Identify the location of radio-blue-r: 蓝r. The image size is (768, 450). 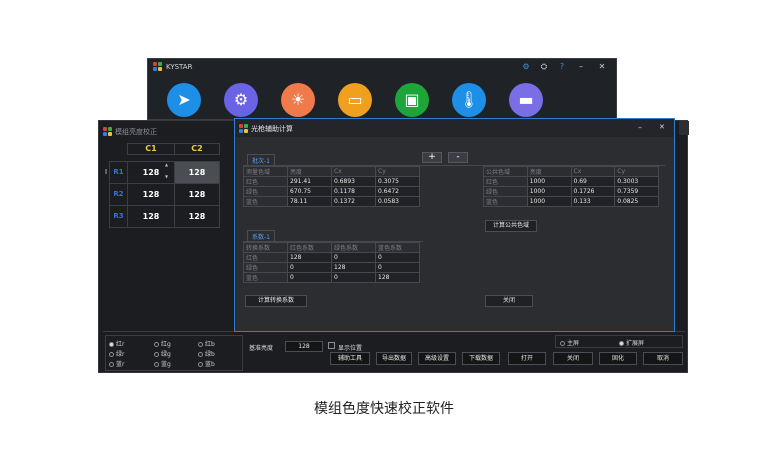
(116, 363).